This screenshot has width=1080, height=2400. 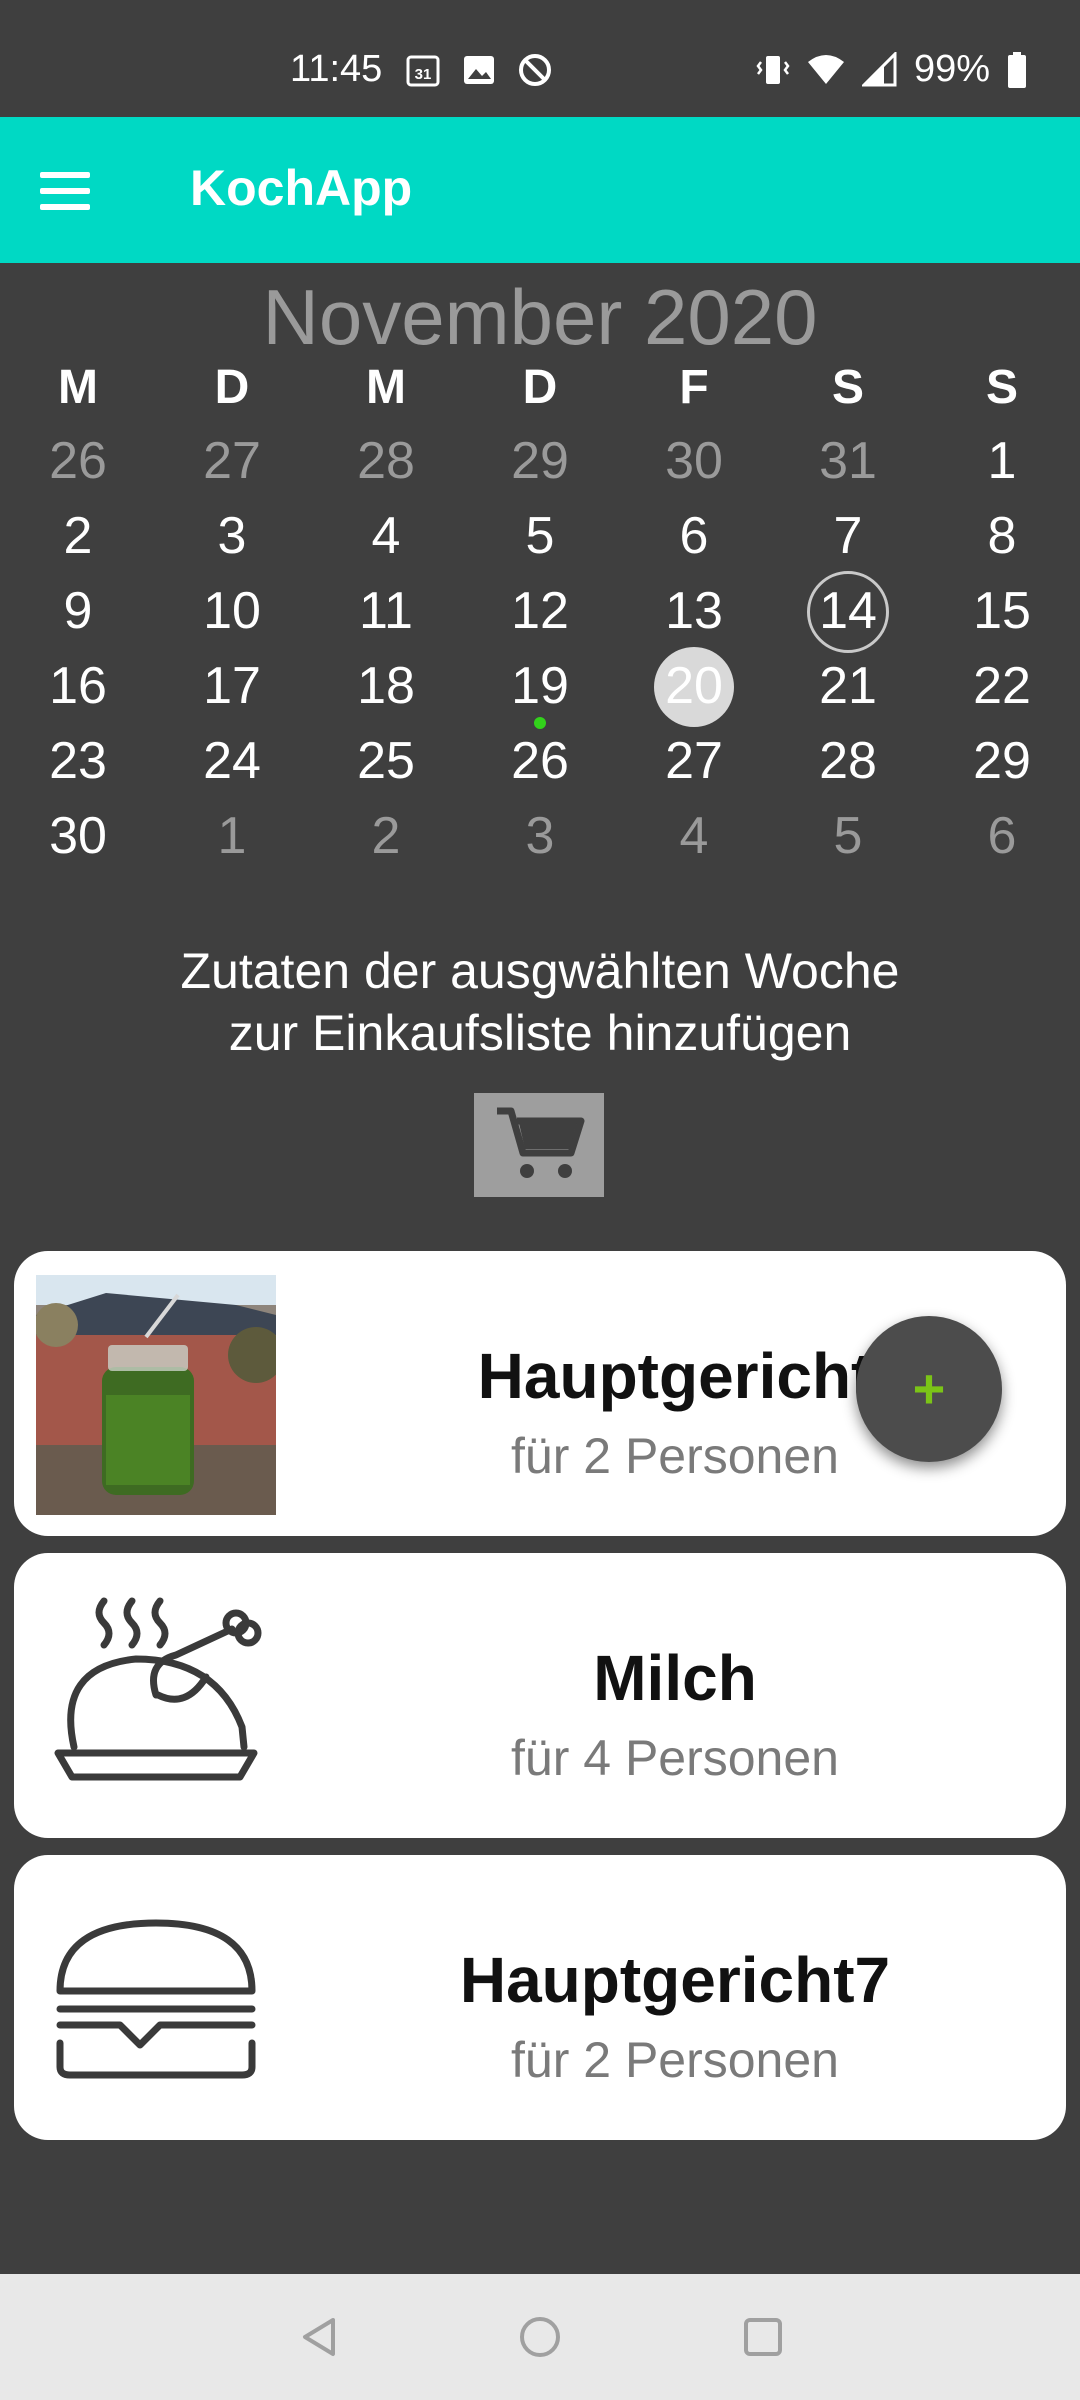 I want to click on weekday-label: M, so click(x=386, y=387).